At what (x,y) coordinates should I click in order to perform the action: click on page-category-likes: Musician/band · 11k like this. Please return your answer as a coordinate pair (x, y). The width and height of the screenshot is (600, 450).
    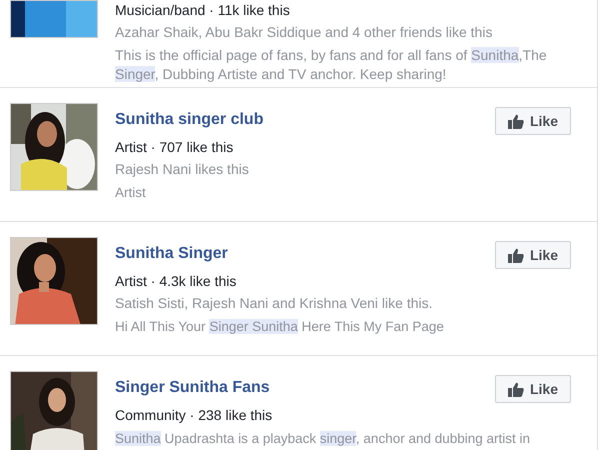
    Looking at the image, I should click on (203, 10).